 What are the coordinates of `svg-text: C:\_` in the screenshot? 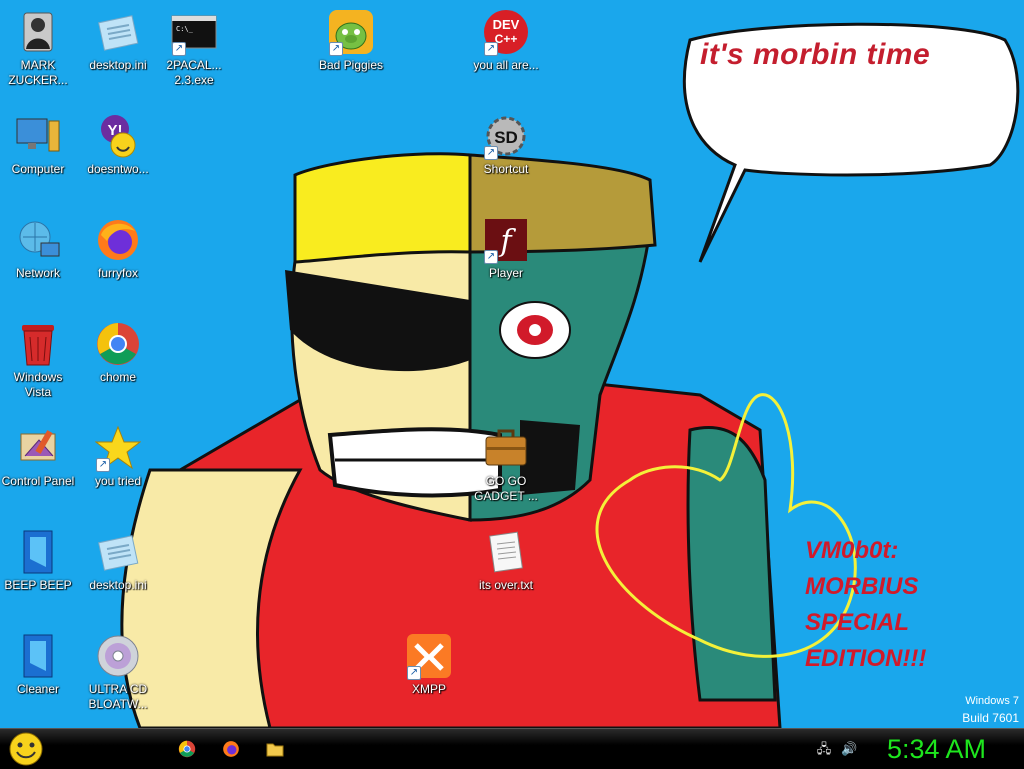 It's located at (185, 29).